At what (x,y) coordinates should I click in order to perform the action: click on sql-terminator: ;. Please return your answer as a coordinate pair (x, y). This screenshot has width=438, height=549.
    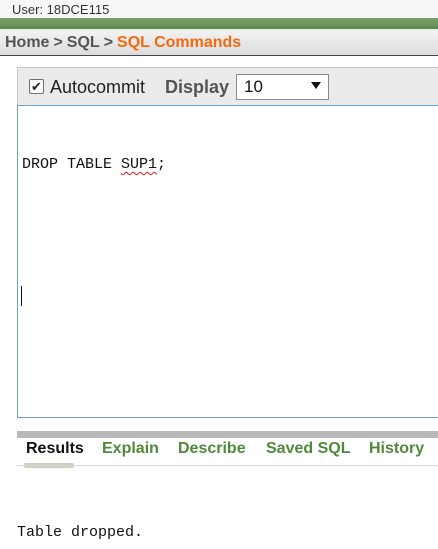
    Looking at the image, I should click on (162, 164).